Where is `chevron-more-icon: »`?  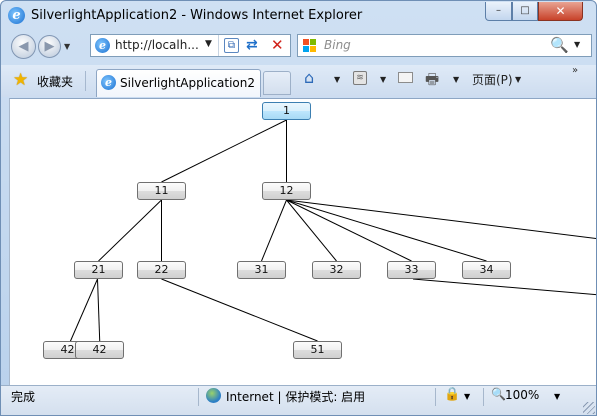
chevron-more-icon: » is located at coordinates (575, 70).